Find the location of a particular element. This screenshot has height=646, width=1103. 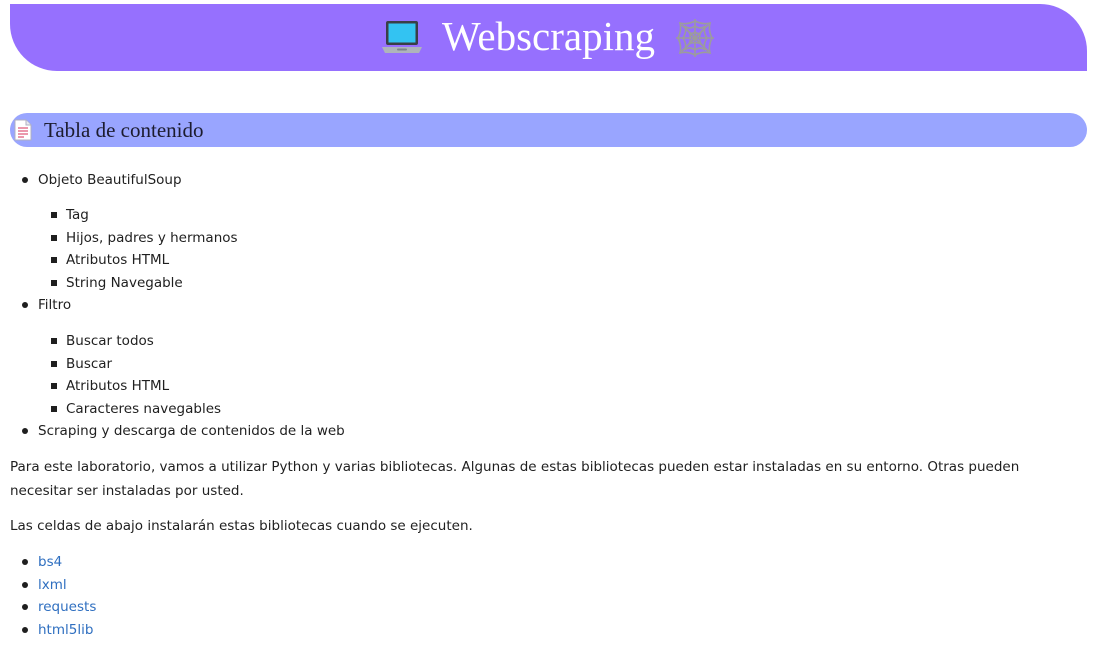

library-link-bs4: bs4 is located at coordinates (50, 562).